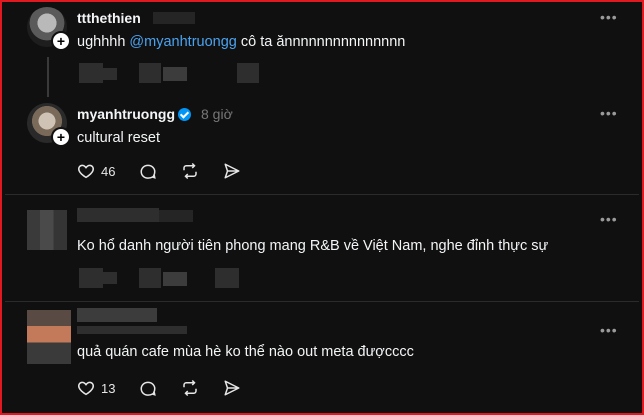 This screenshot has height=415, width=644. I want to click on thread-line, so click(48, 77).